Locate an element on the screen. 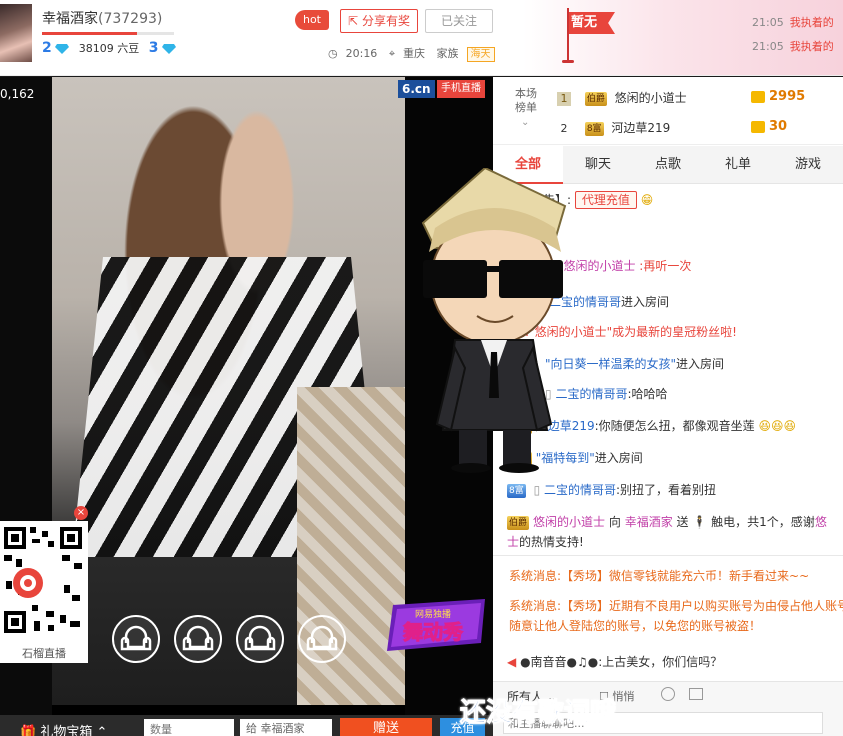 The width and height of the screenshot is (843, 736). host-city: 重庆 is located at coordinates (414, 53).